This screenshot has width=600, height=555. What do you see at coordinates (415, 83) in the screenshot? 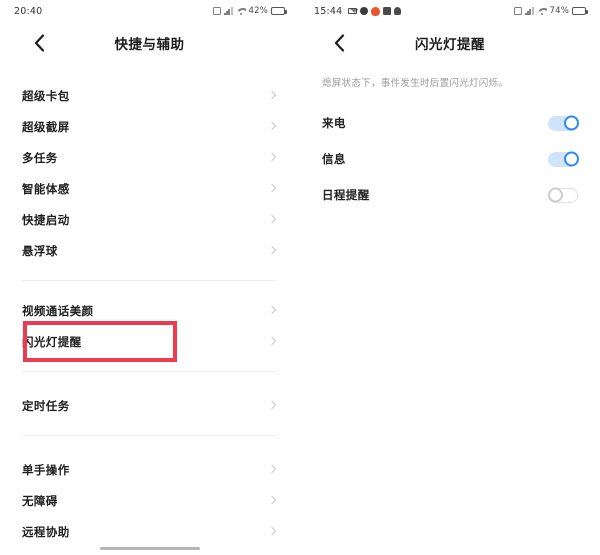
I see `description-text: 熄屏状态下，事件发生时后置闪光灯闪烁。` at bounding box center [415, 83].